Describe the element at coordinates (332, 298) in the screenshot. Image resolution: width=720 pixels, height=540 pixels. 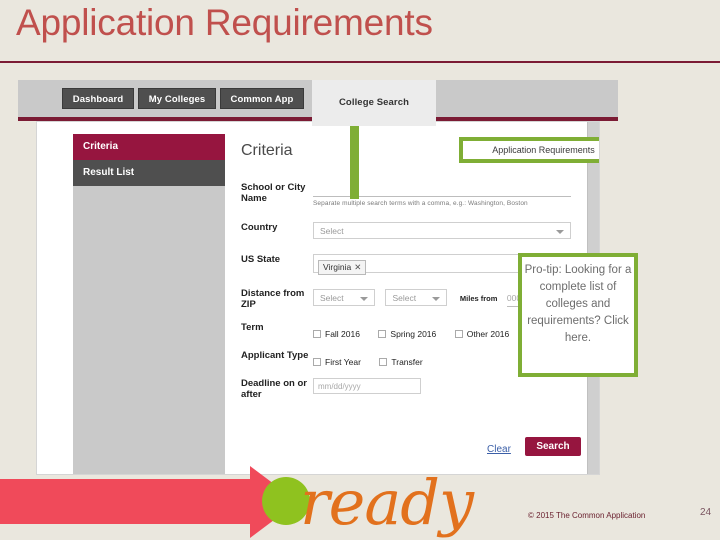
I see `distance-select-1-value: Select` at that location.